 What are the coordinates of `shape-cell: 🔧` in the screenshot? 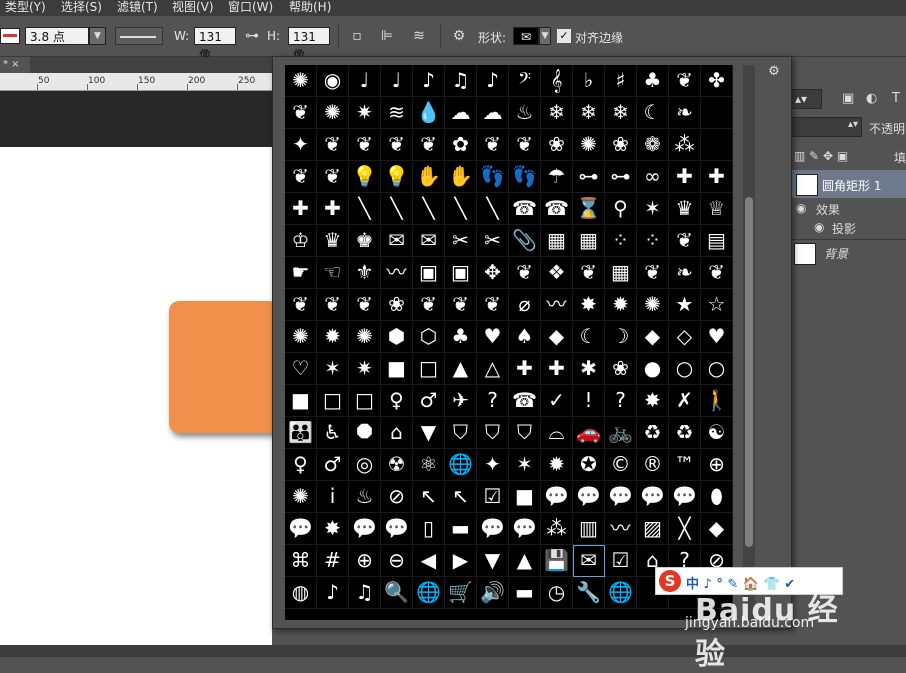 It's located at (589, 593).